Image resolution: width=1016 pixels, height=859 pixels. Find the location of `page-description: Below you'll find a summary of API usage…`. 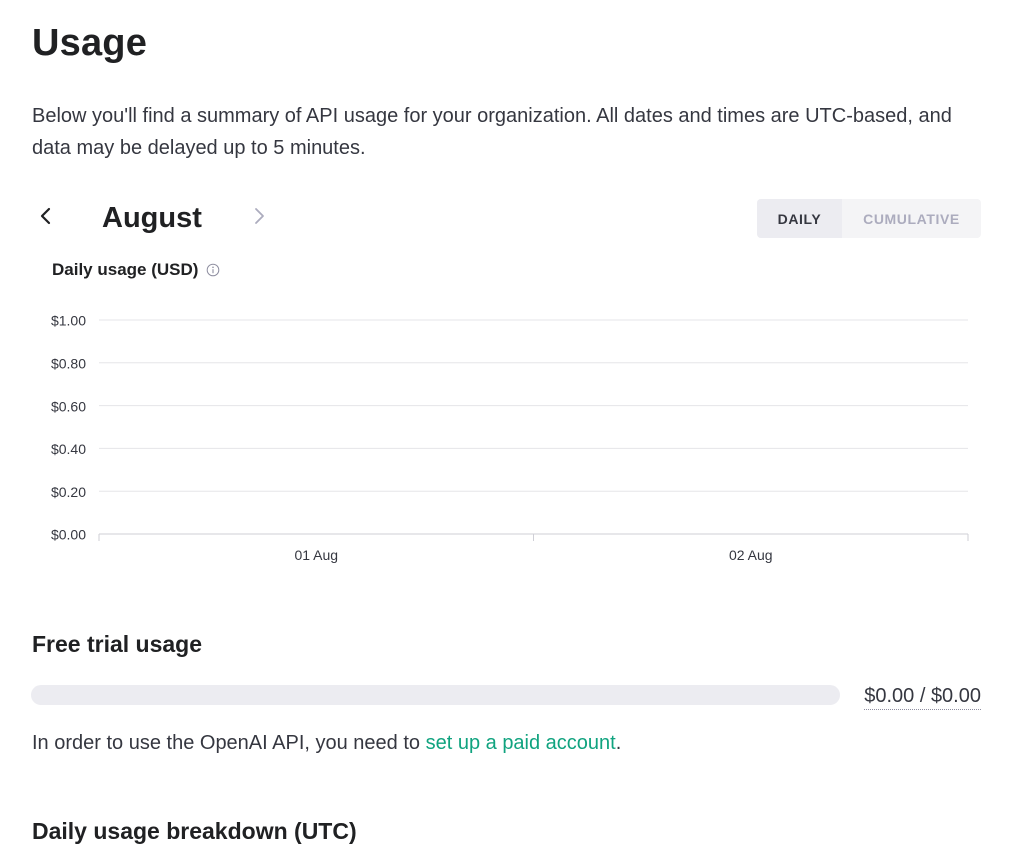

page-description: Below you'll find a summary of API usage… is located at coordinates (492, 132).